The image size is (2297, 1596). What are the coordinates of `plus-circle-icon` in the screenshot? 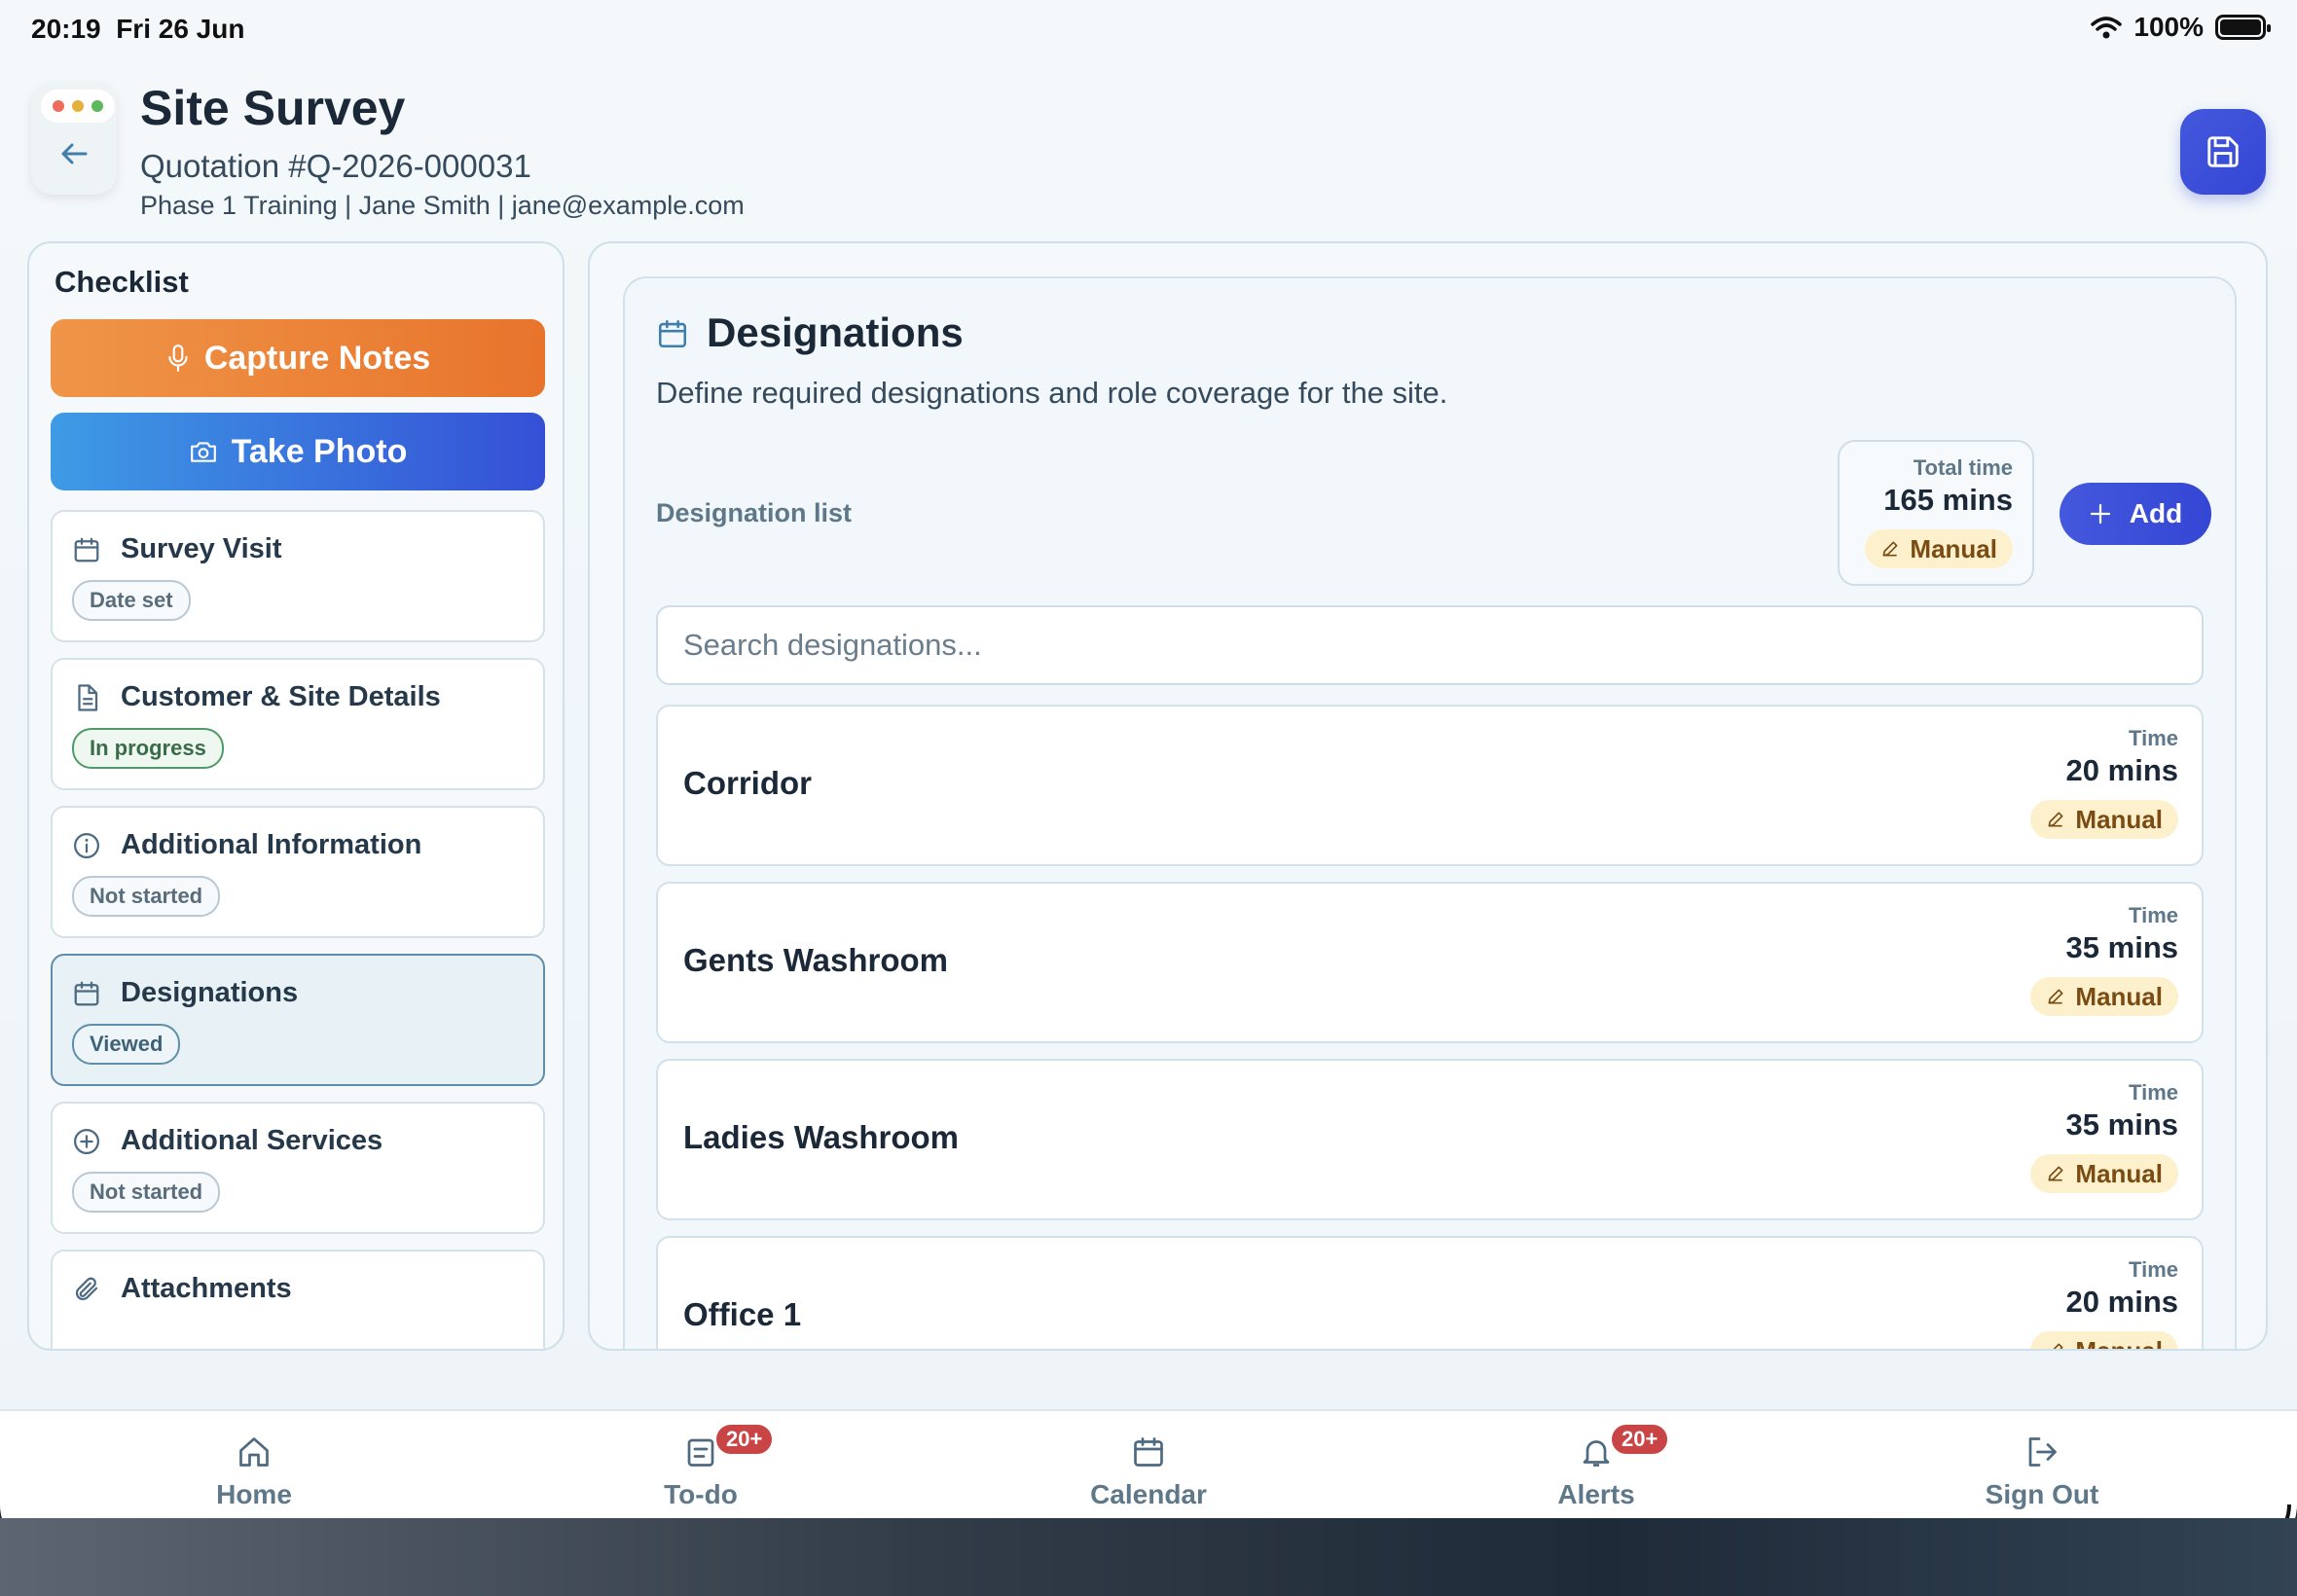 It's located at (86, 1141).